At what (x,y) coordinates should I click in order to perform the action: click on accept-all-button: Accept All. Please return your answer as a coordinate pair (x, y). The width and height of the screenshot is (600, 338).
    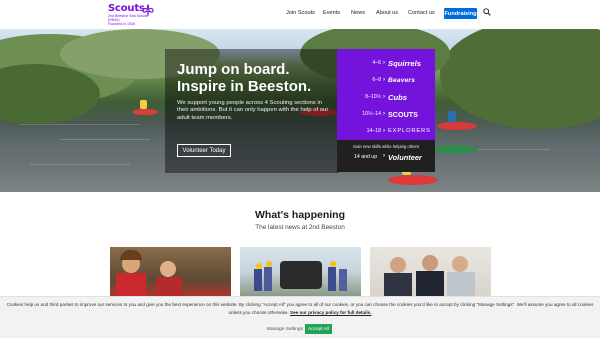
    Looking at the image, I should click on (318, 329).